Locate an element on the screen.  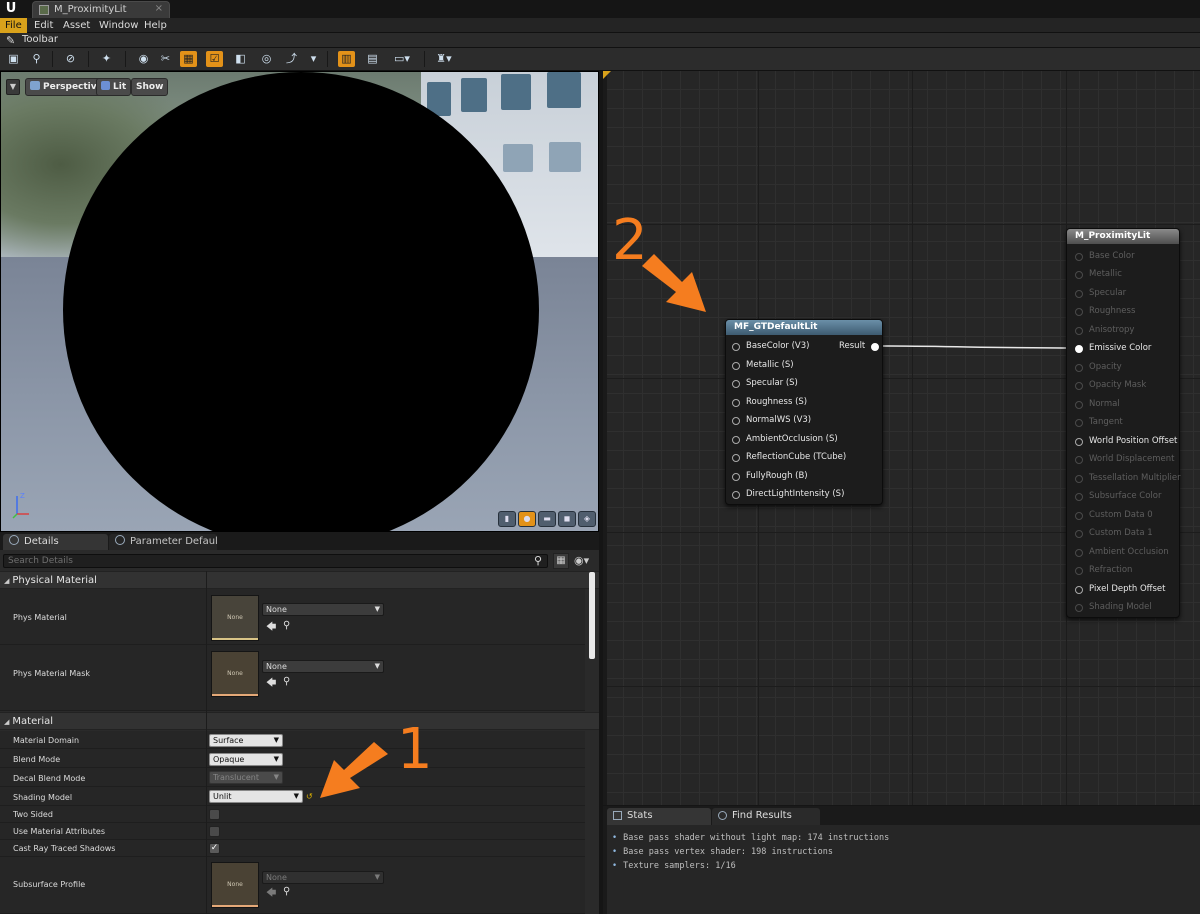
connectors-icon: ▦ is located at coordinates (188, 59).